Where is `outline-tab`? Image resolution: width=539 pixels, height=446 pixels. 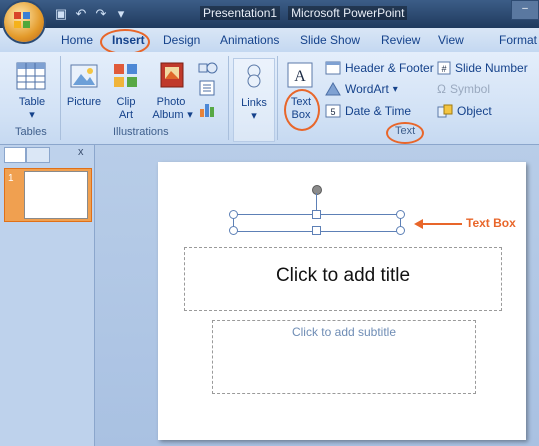 outline-tab is located at coordinates (38, 155).